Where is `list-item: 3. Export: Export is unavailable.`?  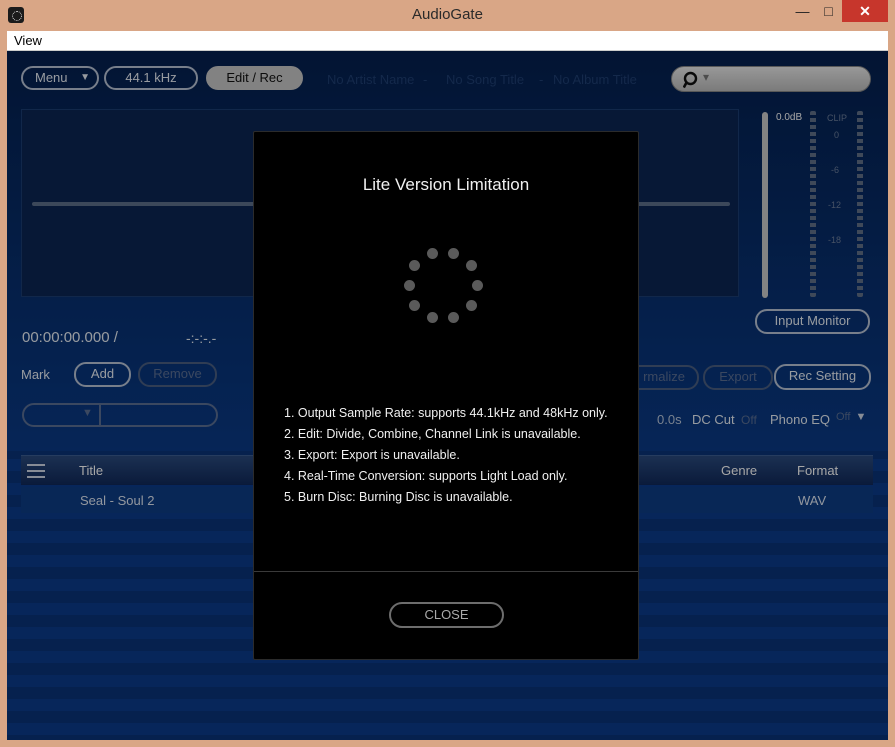
list-item: 3. Export: Export is unavailable. is located at coordinates (372, 455).